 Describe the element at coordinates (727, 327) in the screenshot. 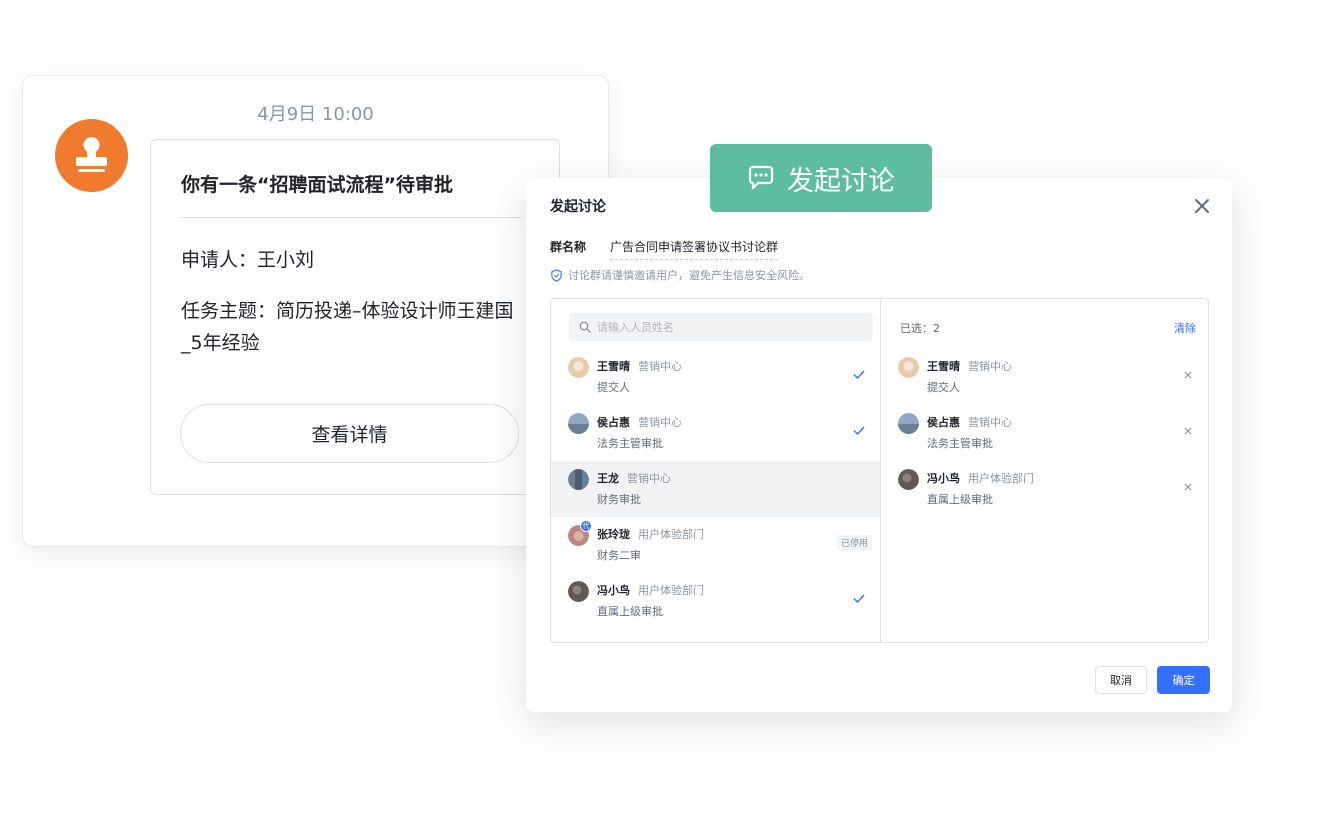

I see `member-search-input` at that location.